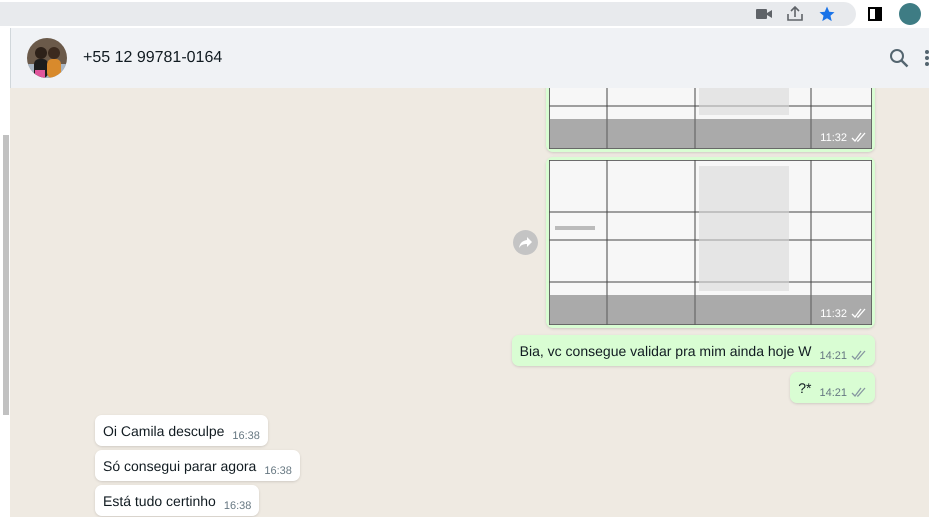  I want to click on contact-name: +55 12 99781-0164, so click(152, 58).